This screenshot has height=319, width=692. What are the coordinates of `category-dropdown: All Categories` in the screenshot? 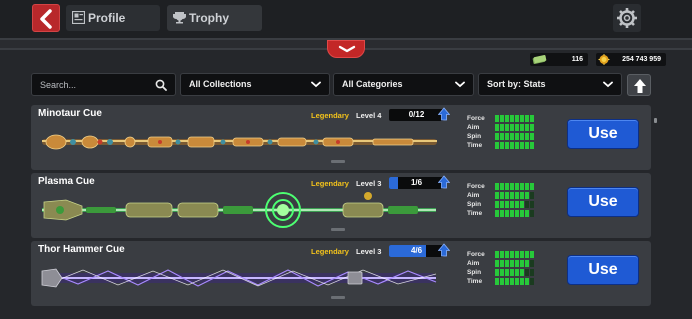 It's located at (403, 84).